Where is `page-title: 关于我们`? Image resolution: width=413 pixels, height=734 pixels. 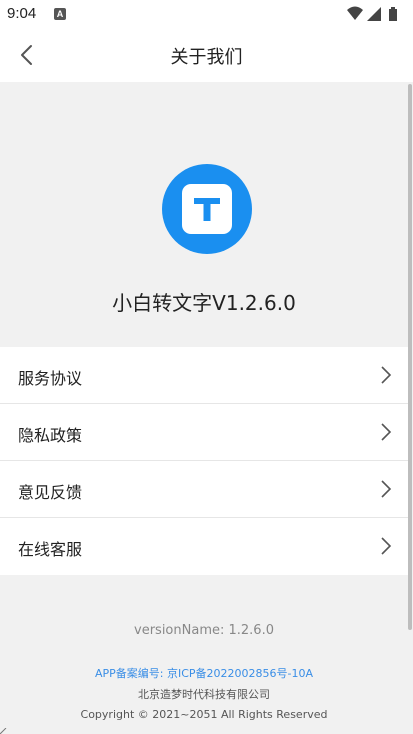
page-title: 关于我们 is located at coordinates (206, 57).